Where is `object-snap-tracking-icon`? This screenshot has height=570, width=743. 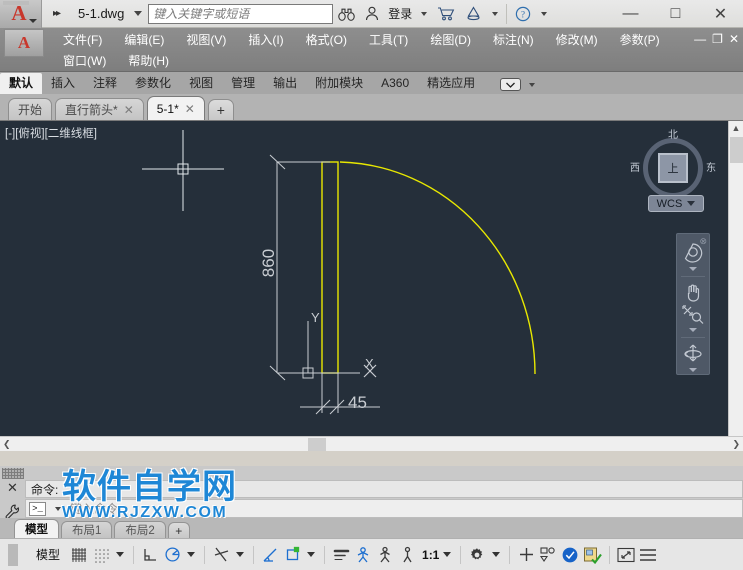 object-snap-tracking-icon is located at coordinates (270, 555).